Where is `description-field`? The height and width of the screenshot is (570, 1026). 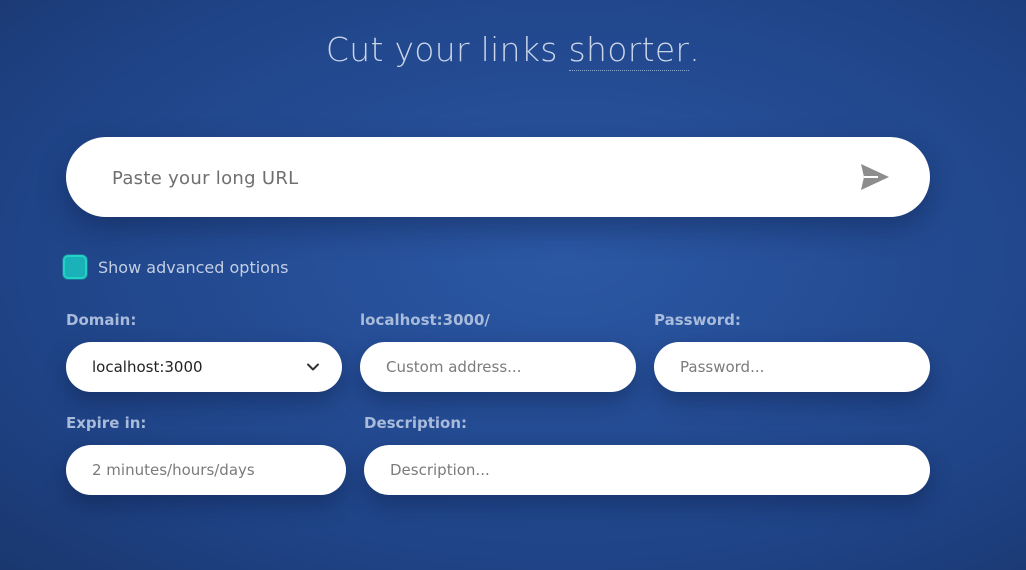 description-field is located at coordinates (647, 470).